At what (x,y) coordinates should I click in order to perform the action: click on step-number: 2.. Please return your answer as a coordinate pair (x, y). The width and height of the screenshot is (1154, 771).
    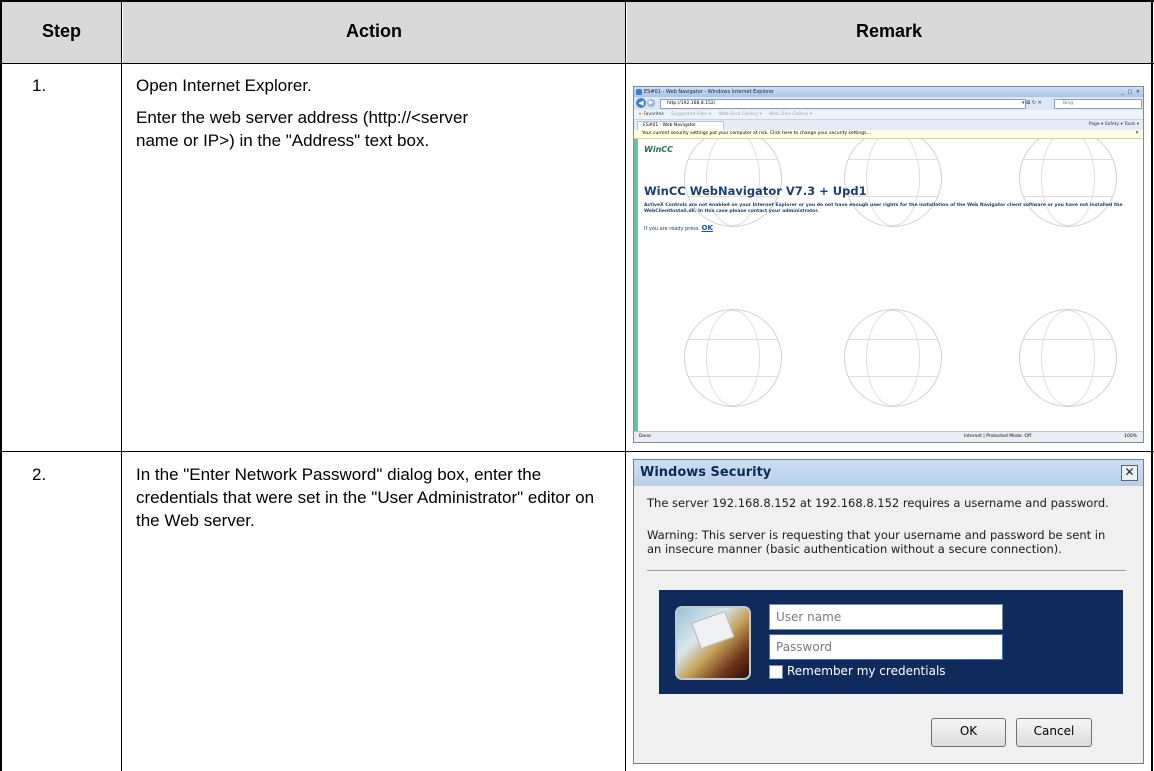
    Looking at the image, I should click on (39, 474).